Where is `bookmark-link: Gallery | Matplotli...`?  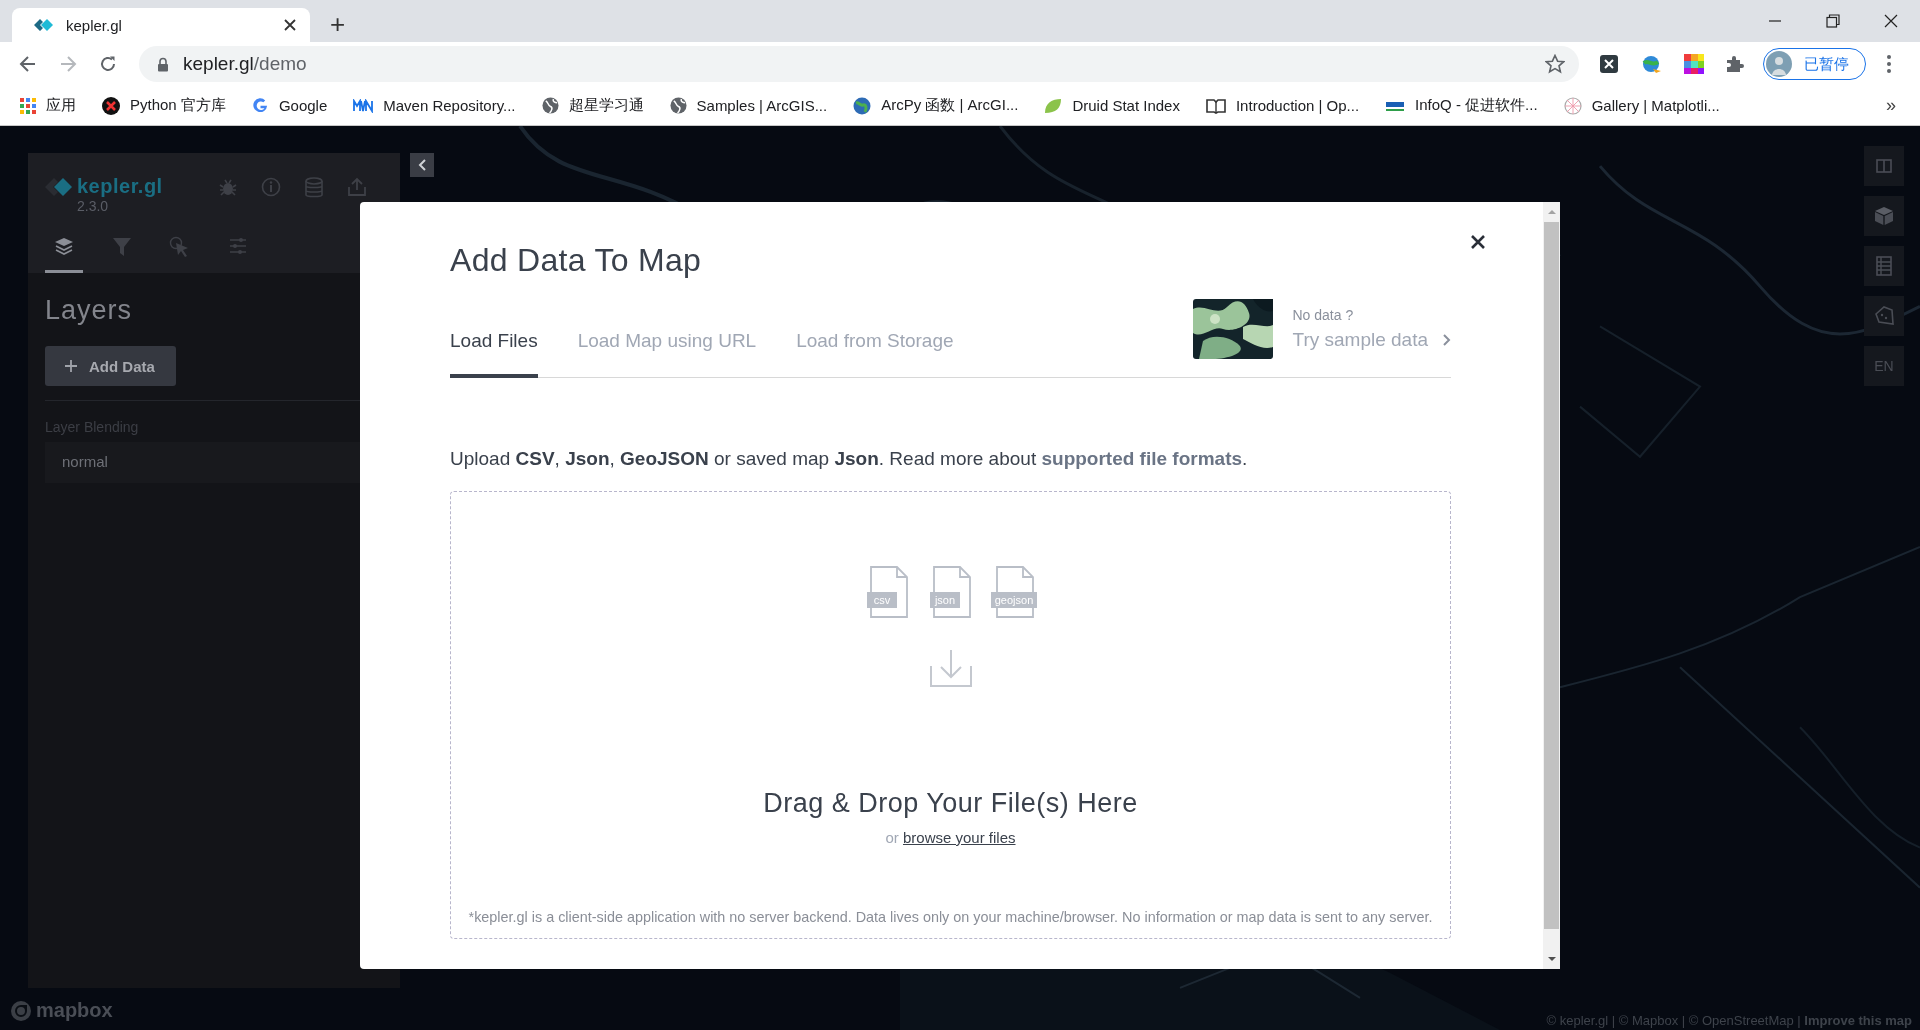
bookmark-link: Gallery | Matplotli... is located at coordinates (1641, 105).